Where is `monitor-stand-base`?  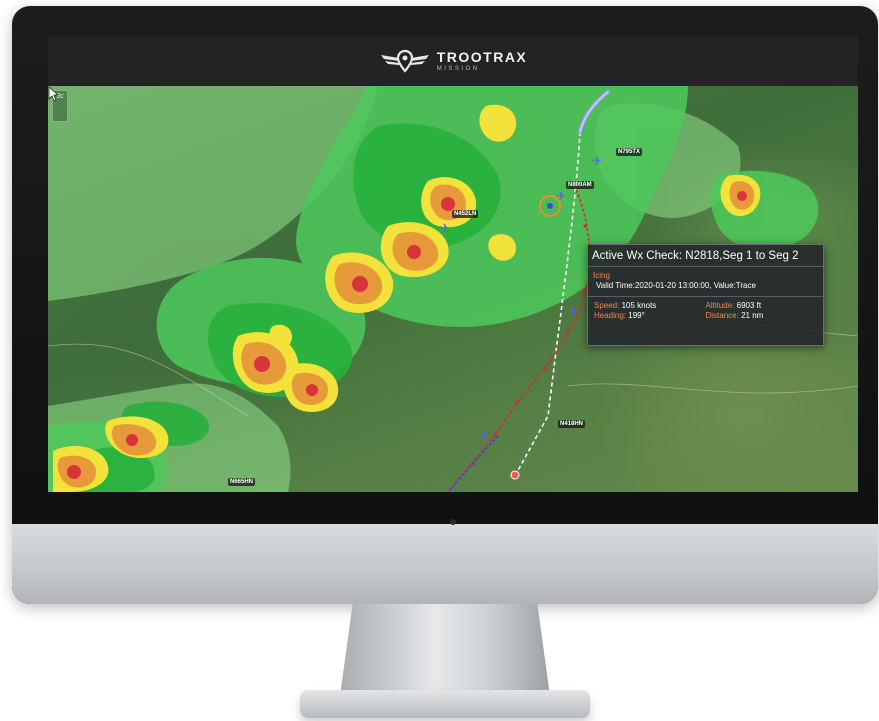
monitor-stand-base is located at coordinates (445, 704).